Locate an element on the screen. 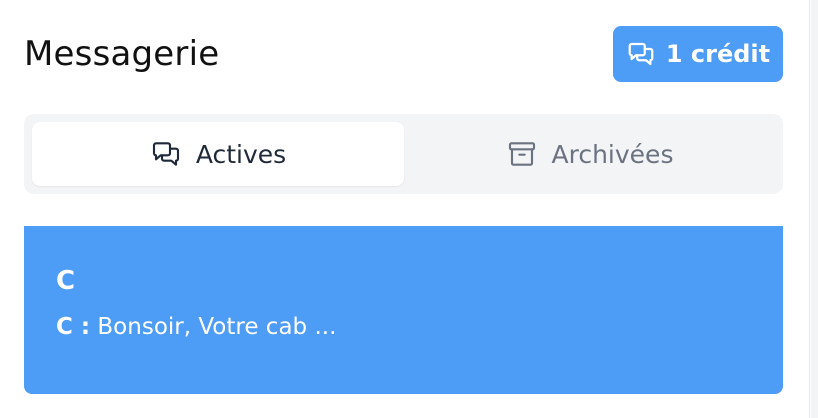 Image resolution: width=818 pixels, height=418 pixels. tab-label: Archivées is located at coordinates (612, 154).